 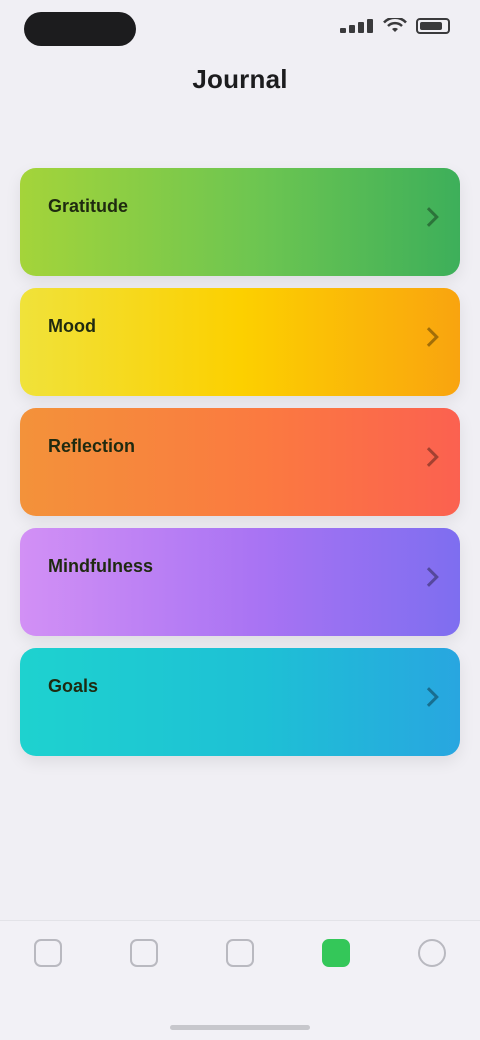 I want to click on journal-icon, so click(x=336, y=953).